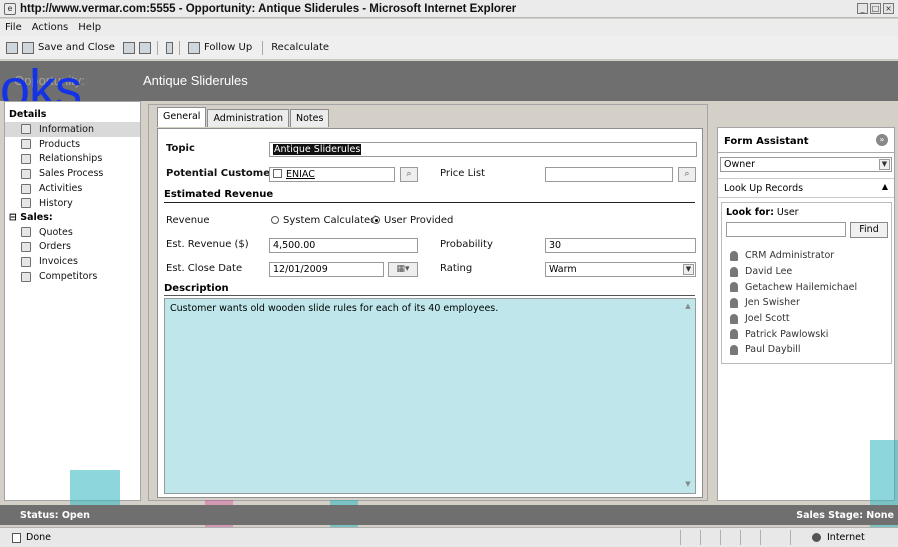  Describe the element at coordinates (182, 117) in the screenshot. I see `tab-general: General` at that location.